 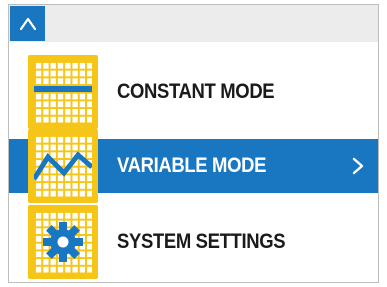 I want to click on home-chevron-up-icon, so click(x=27, y=23).